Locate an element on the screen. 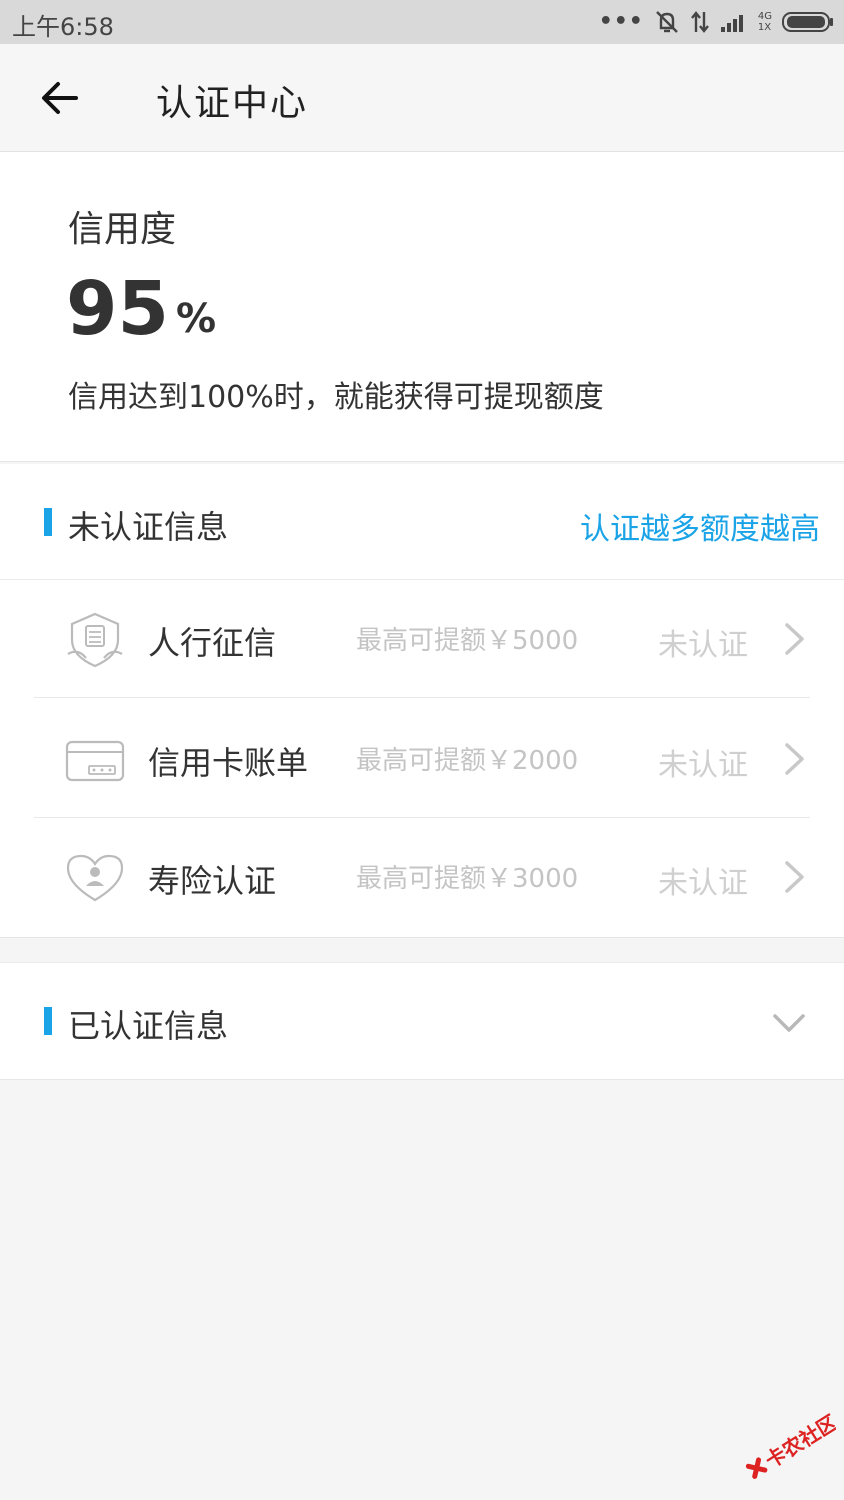 The width and height of the screenshot is (844, 1500). credit-hint: 信用达到100%时，就能获得可提现额度 is located at coordinates (336, 397).